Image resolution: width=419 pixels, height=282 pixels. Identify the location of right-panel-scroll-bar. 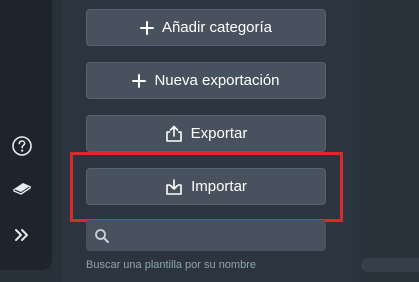
(390, 265).